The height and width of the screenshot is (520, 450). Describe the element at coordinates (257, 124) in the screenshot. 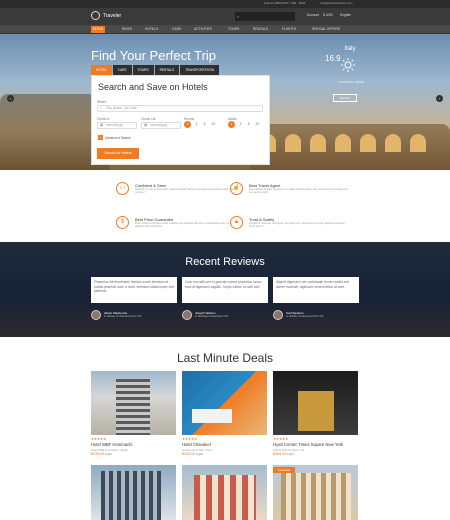

I see `adults-option-3plus: 3+` at that location.